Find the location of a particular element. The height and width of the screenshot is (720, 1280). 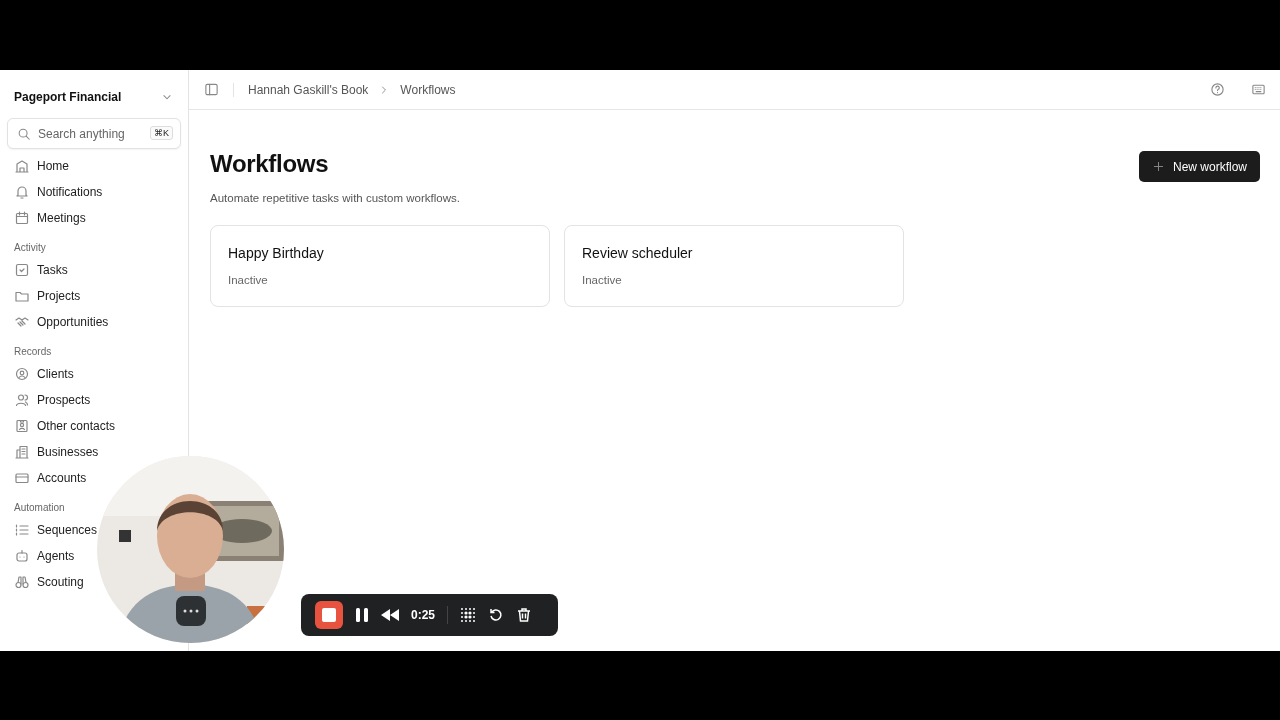

breadcrumb-link: Hannah Gaskill's Book is located at coordinates (308, 89).